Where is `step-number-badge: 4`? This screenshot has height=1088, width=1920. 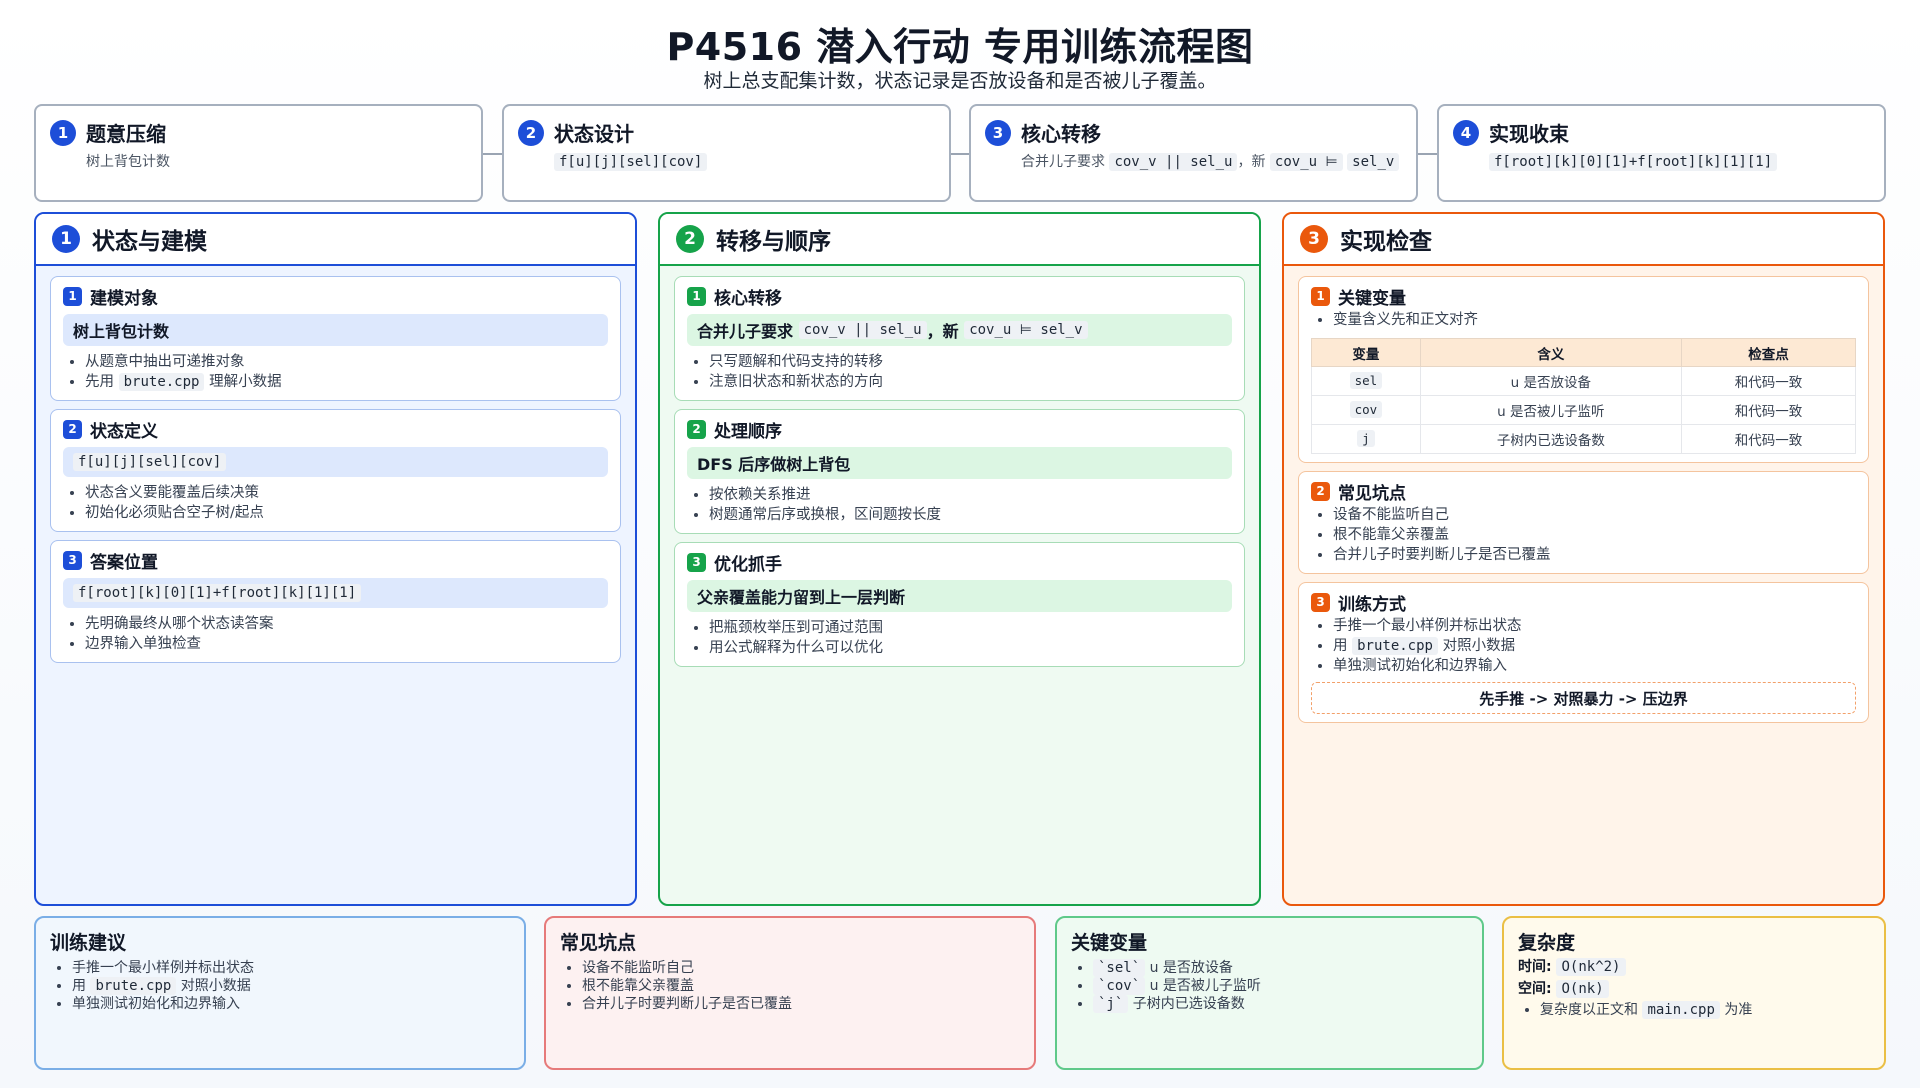
step-number-badge: 4 is located at coordinates (1466, 132).